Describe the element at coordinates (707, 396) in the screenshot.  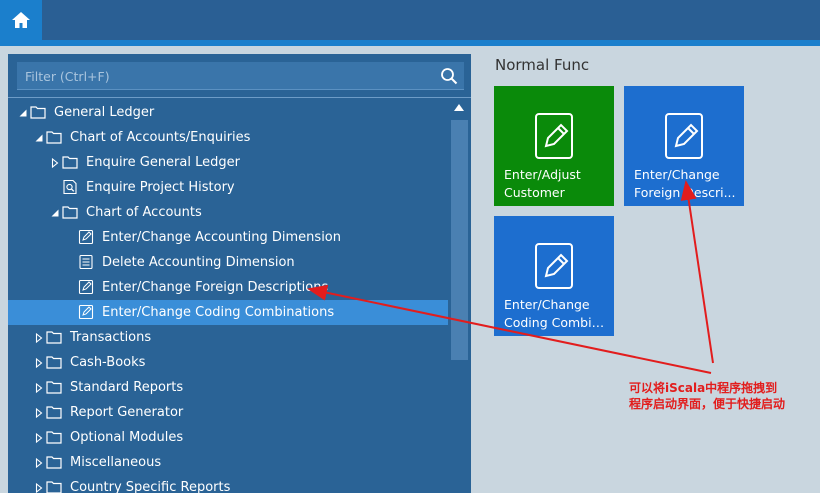
I see `annotation-text: 可以将iScala中程序拖拽到 程序启动界面，便于快捷启动` at that location.